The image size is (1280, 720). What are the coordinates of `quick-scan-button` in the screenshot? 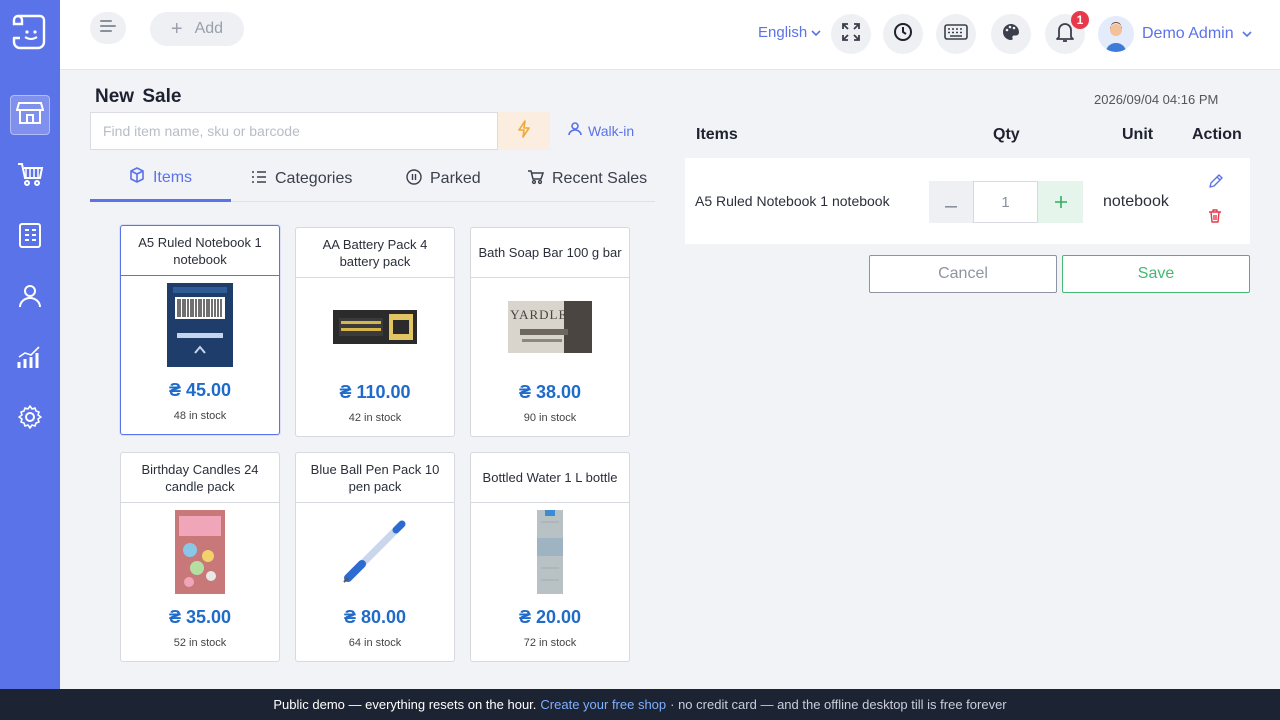 It's located at (524, 131).